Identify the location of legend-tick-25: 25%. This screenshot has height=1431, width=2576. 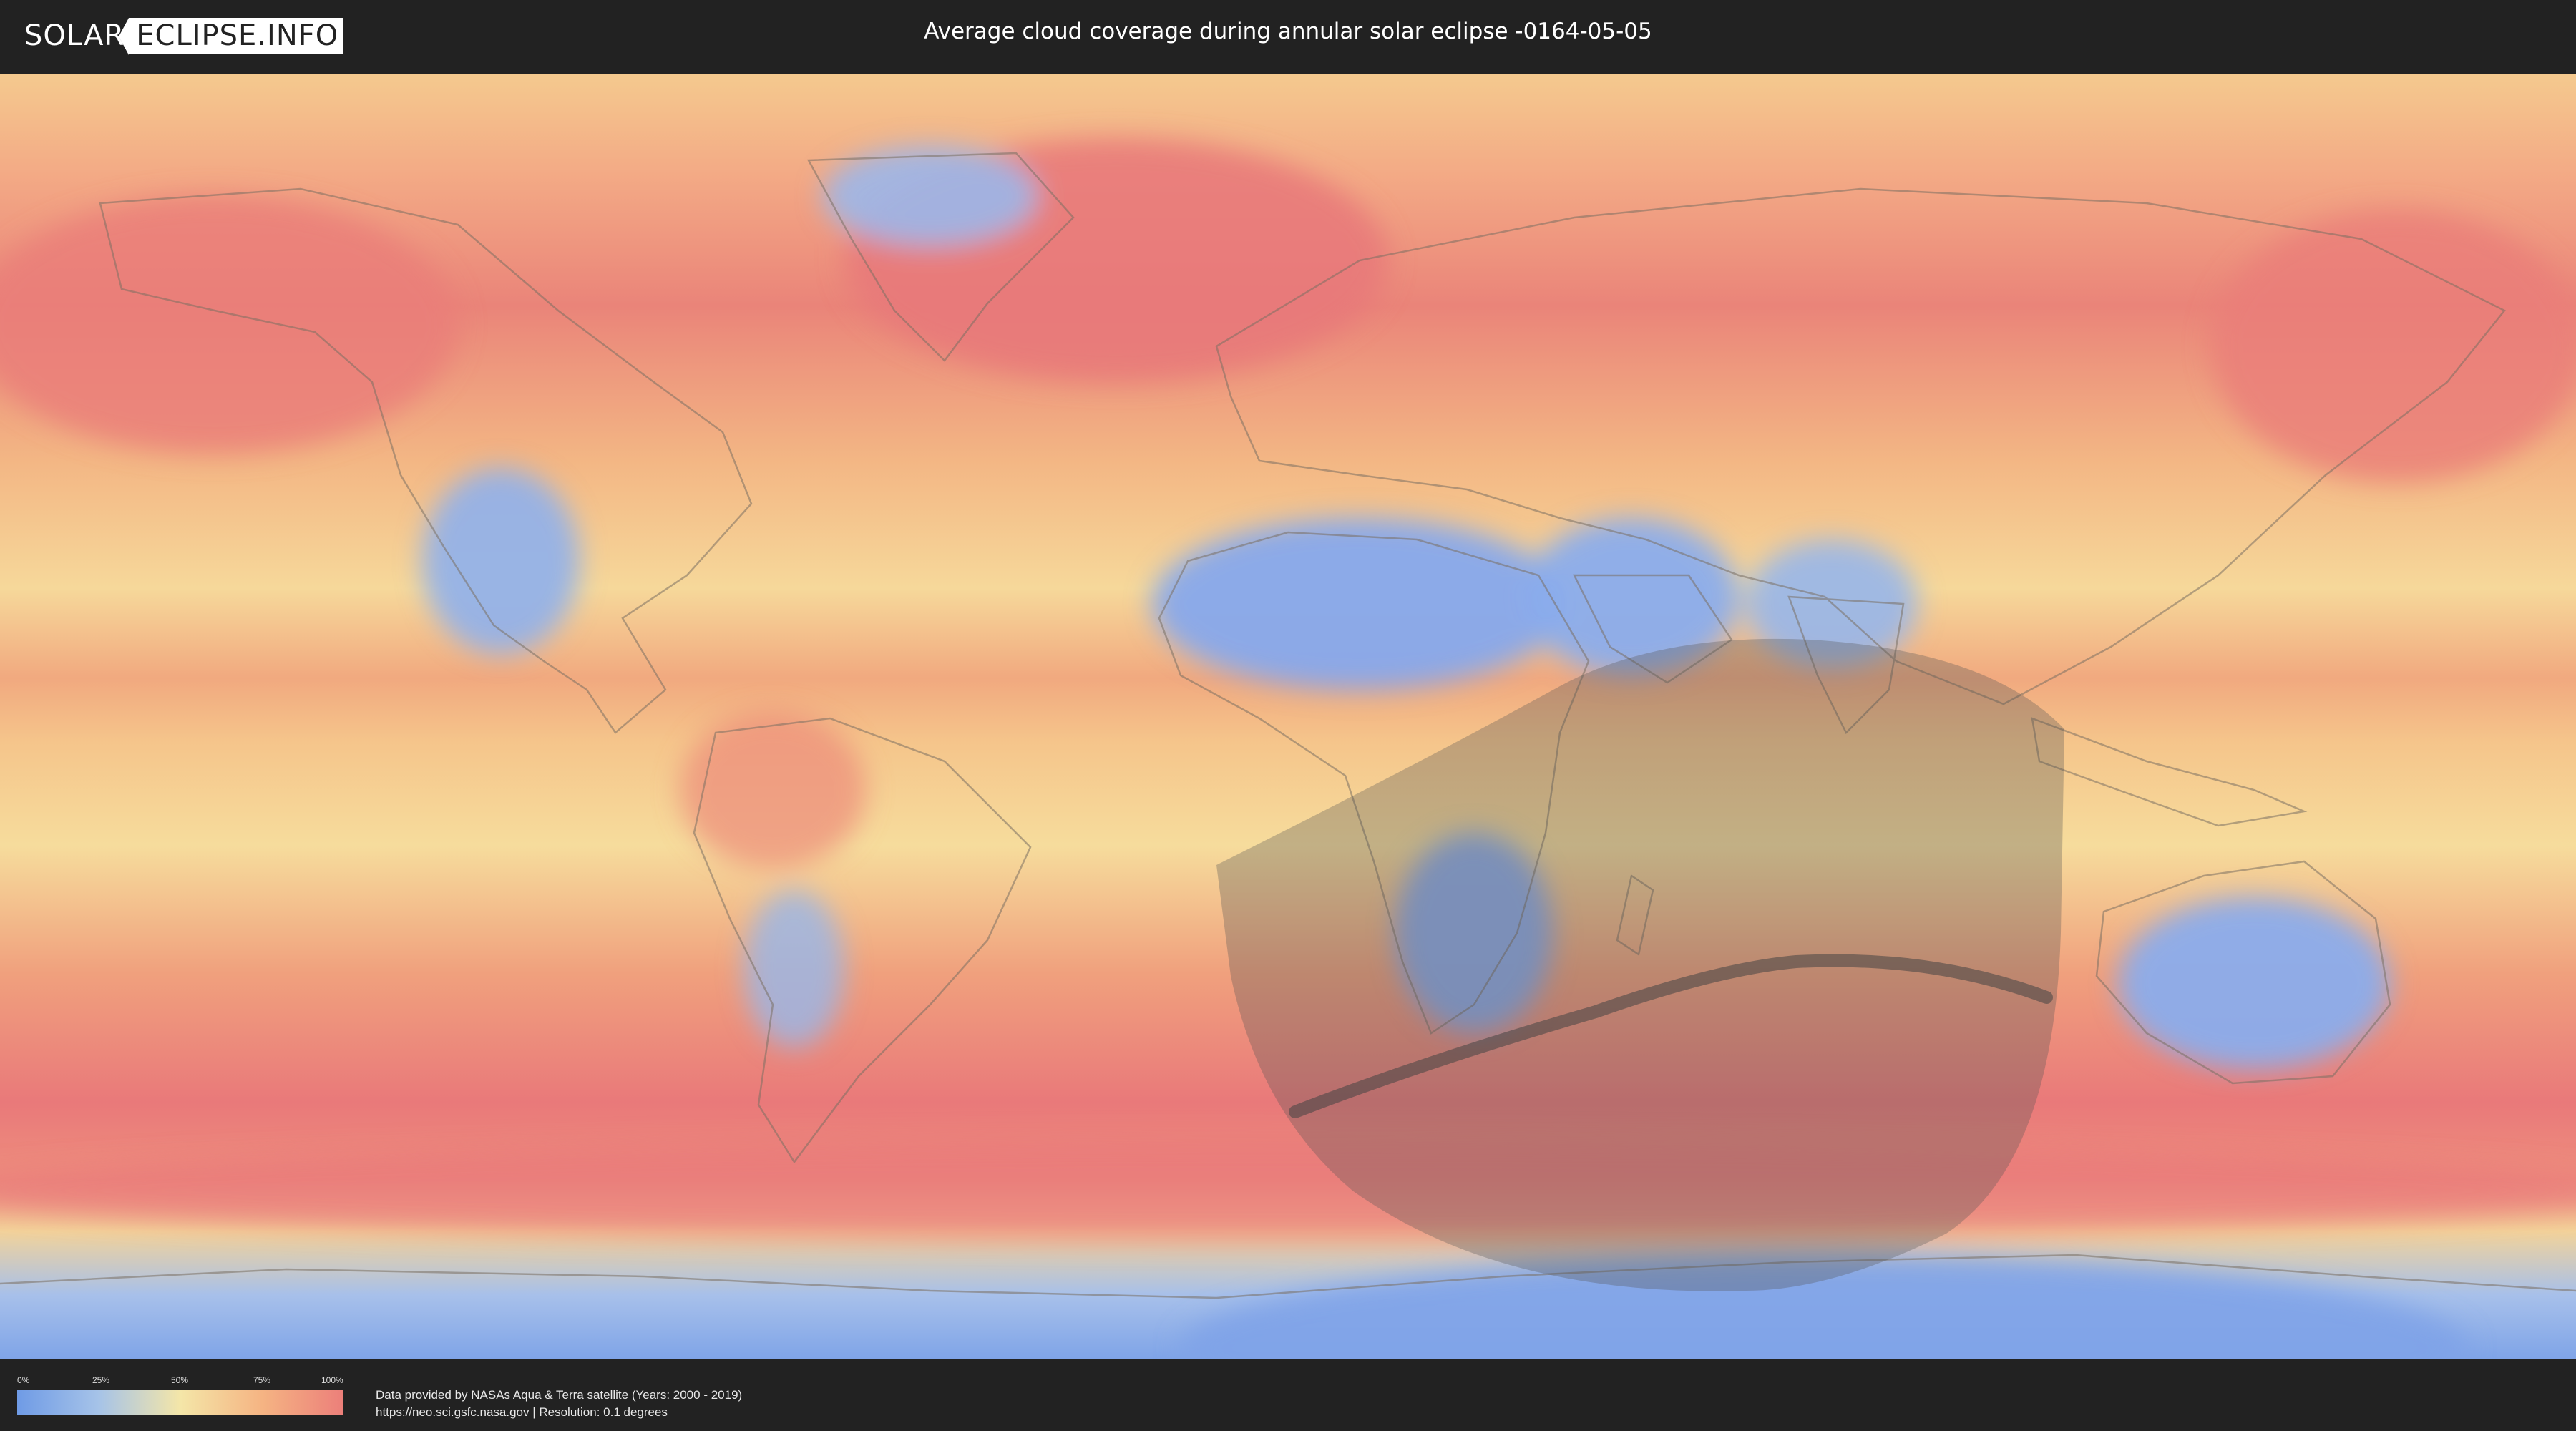
(101, 1380).